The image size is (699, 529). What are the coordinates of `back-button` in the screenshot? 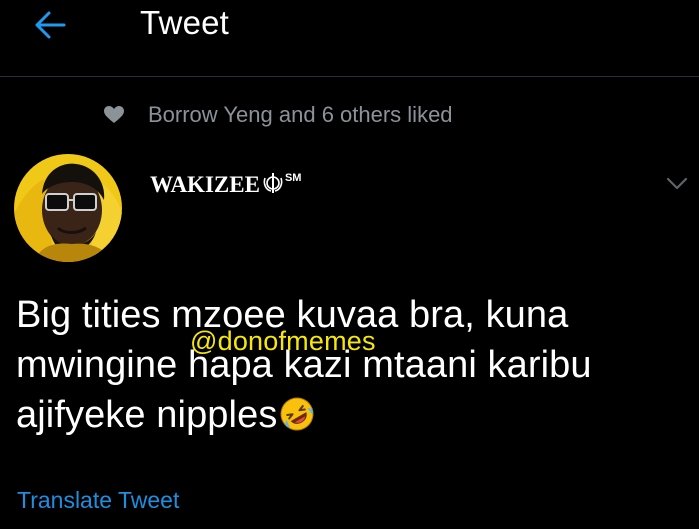 It's located at (50, 25).